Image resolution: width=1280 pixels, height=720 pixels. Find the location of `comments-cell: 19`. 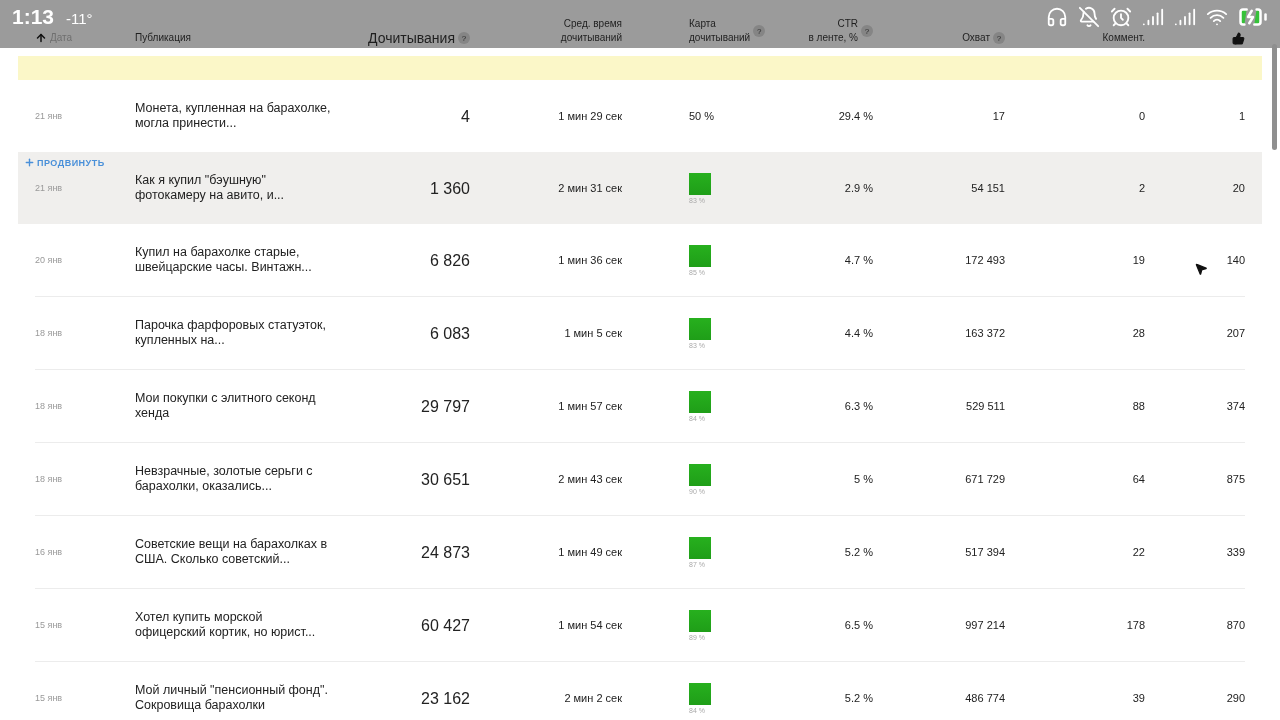

comments-cell: 19 is located at coordinates (1138, 260).